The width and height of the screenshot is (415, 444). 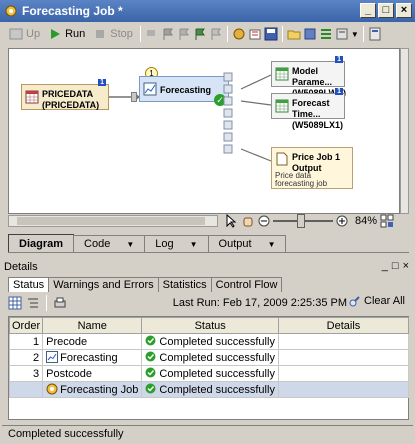 I want to click on run-button: Run, so click(x=66, y=34).